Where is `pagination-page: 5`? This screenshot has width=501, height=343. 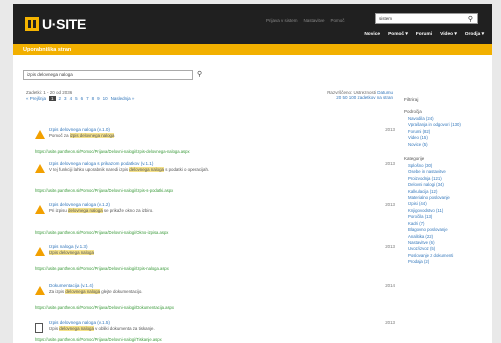
pagination-page: 5 is located at coordinates (76, 98).